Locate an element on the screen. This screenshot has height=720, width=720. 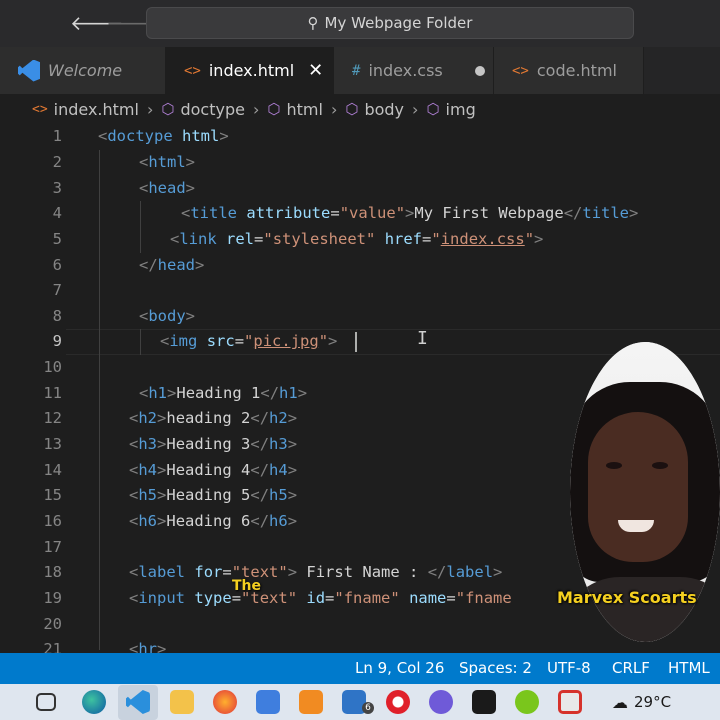
breadcrumb-item: doctype is located at coordinates (212, 109).